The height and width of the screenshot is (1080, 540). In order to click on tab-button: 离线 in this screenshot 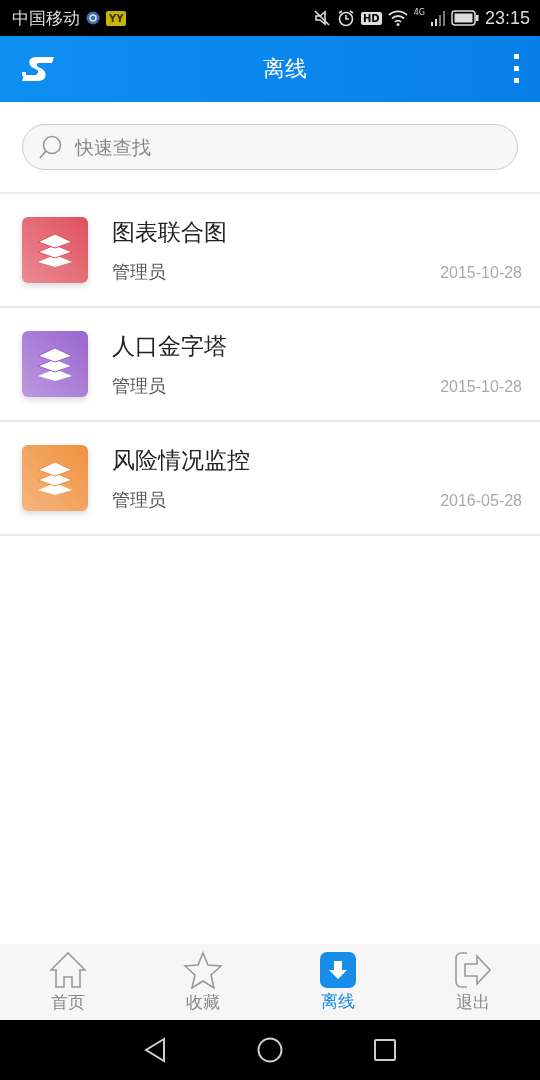, I will do `click(337, 982)`.